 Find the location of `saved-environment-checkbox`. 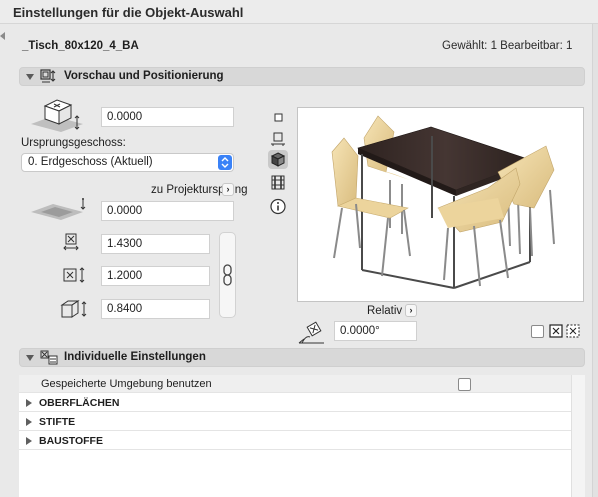

saved-environment-checkbox is located at coordinates (464, 384).